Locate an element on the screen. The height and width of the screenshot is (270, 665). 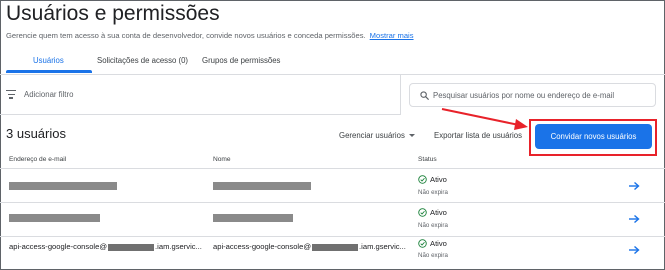
export-users-button: Exportar lista de usuários is located at coordinates (478, 135).